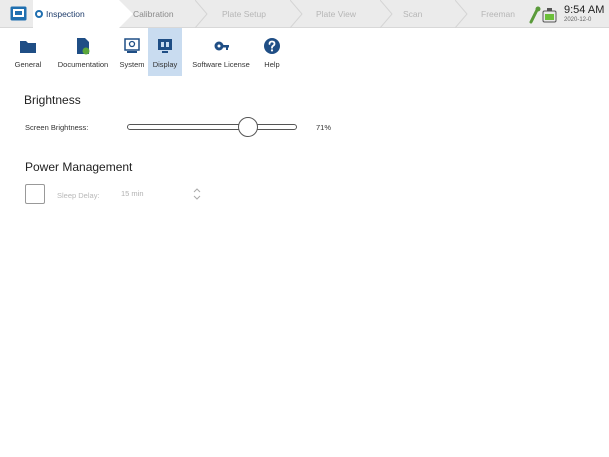  I want to click on category-software-license: Software License, so click(221, 52).